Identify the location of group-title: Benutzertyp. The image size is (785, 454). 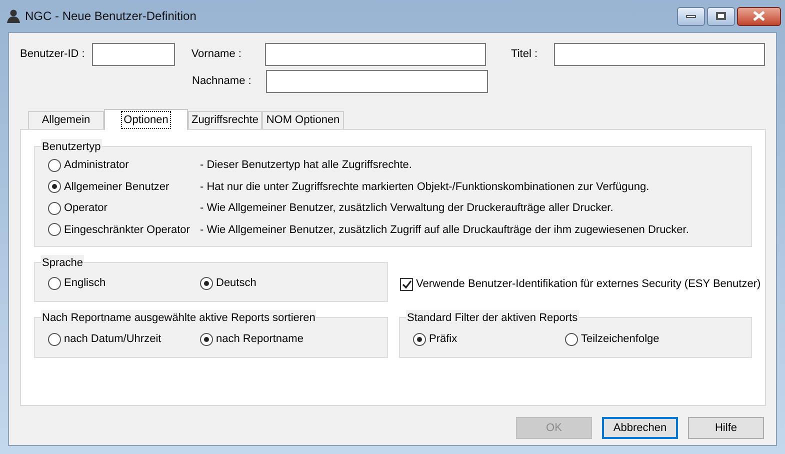
(71, 147).